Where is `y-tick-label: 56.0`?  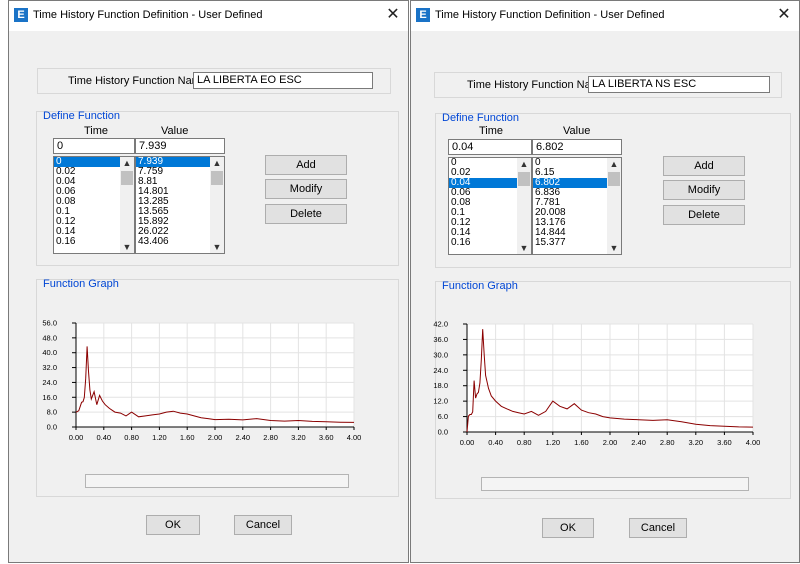
y-tick-label: 56.0 is located at coordinates (49, 323).